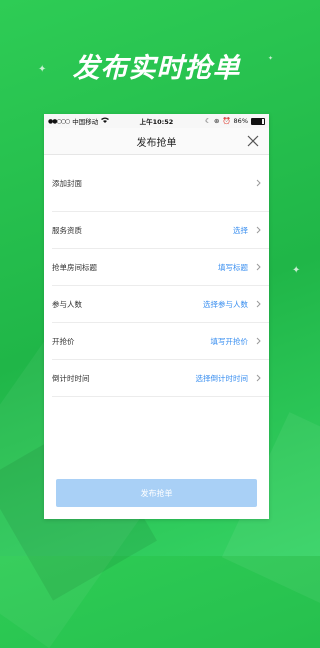 The height and width of the screenshot is (648, 320). I want to click on moon-icon: ☾, so click(208, 121).